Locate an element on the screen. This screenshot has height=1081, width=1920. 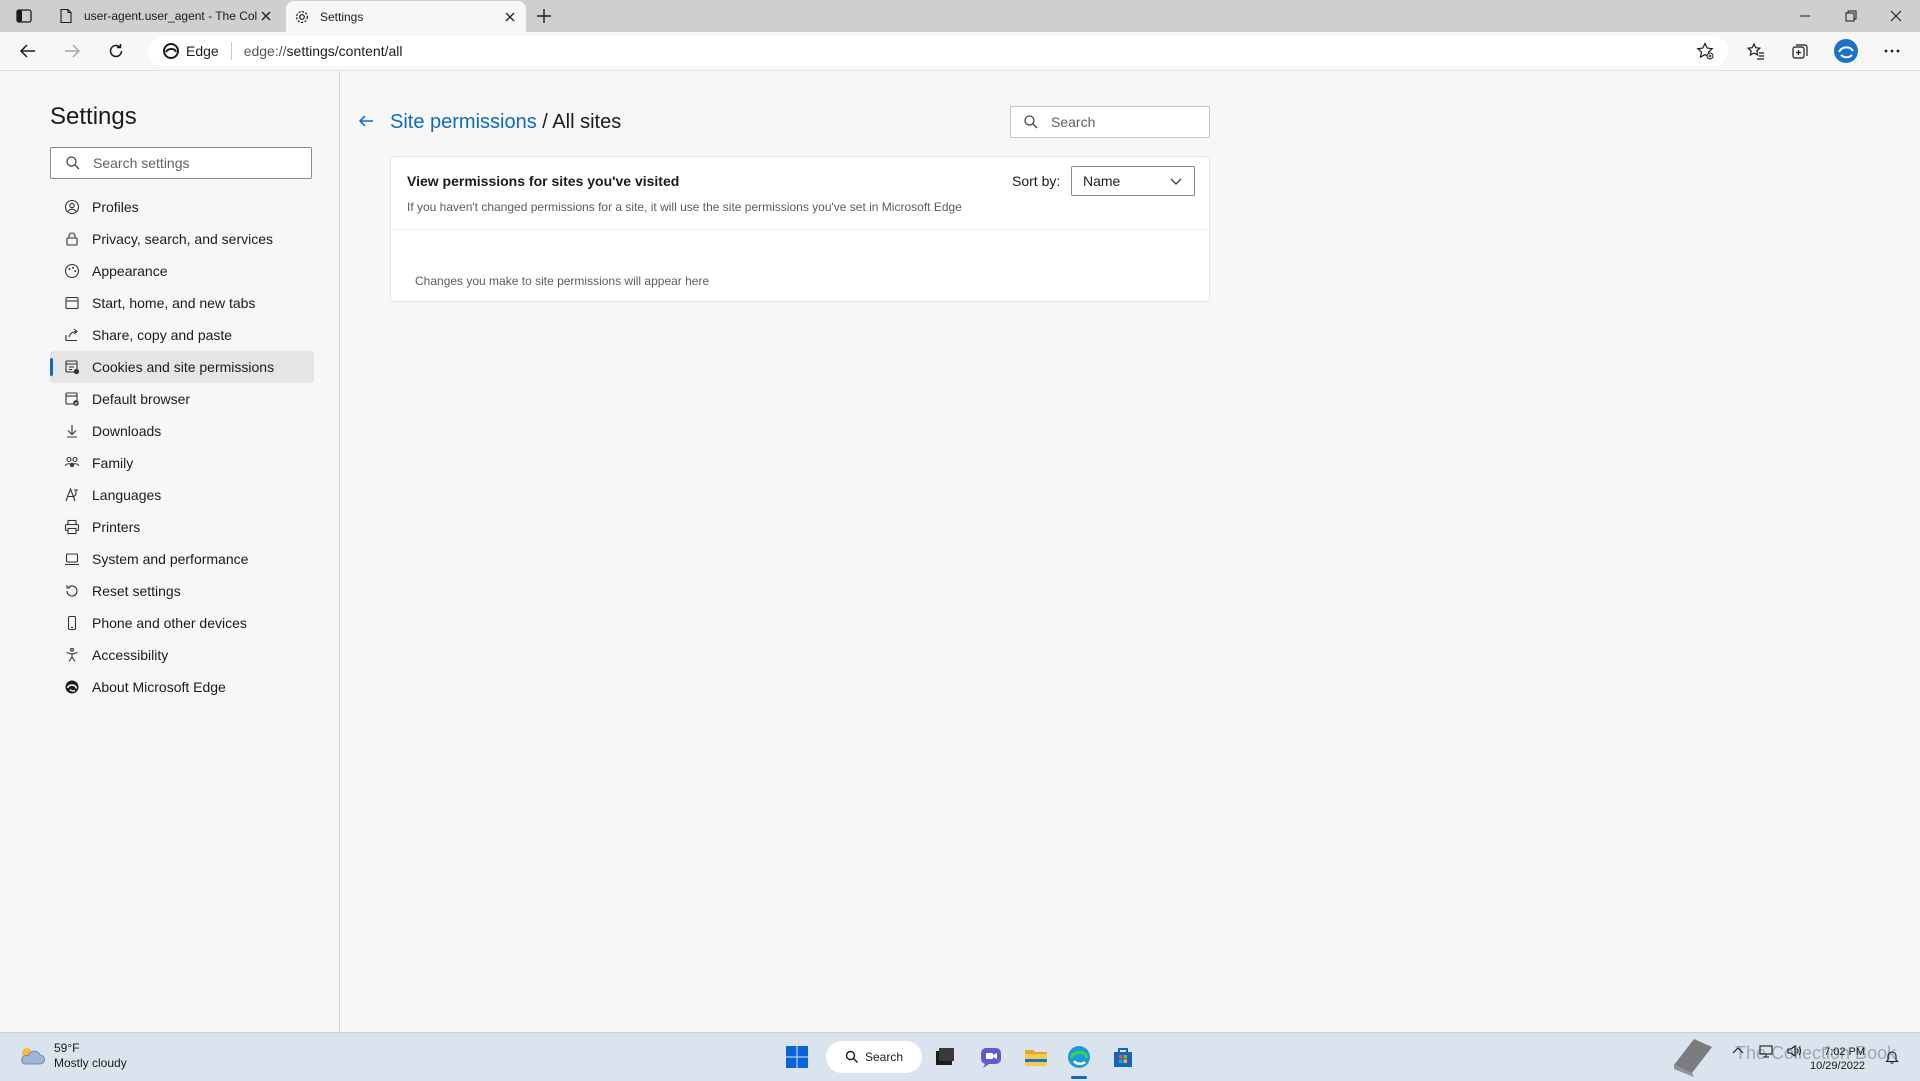
appearance-icon is located at coordinates (72, 271).